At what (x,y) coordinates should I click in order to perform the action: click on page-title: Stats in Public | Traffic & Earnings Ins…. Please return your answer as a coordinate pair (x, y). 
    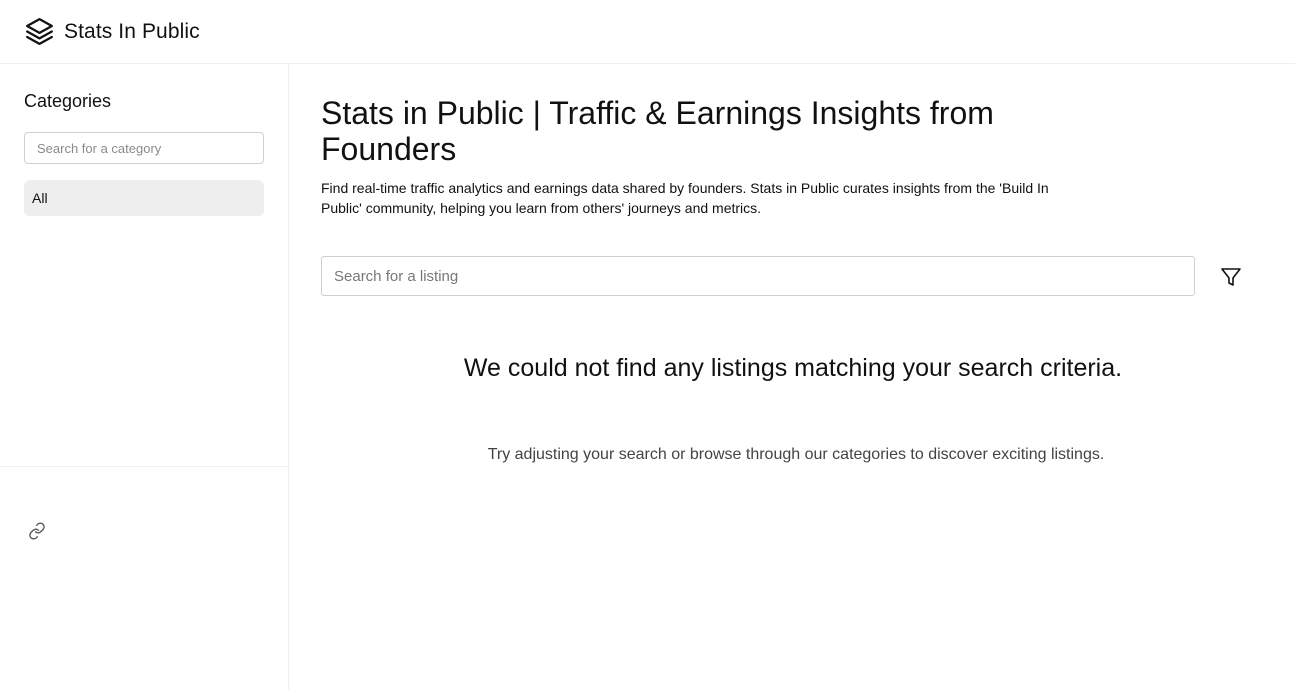
    Looking at the image, I should click on (657, 131).